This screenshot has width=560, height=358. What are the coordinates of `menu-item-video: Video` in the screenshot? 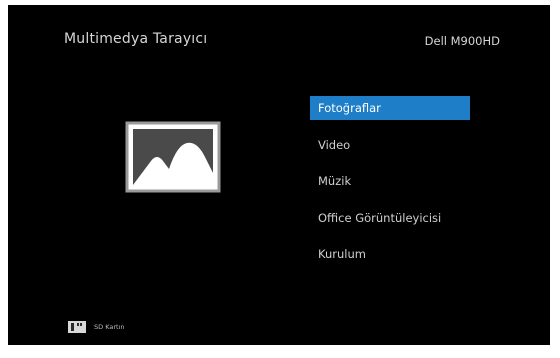 It's located at (390, 145).